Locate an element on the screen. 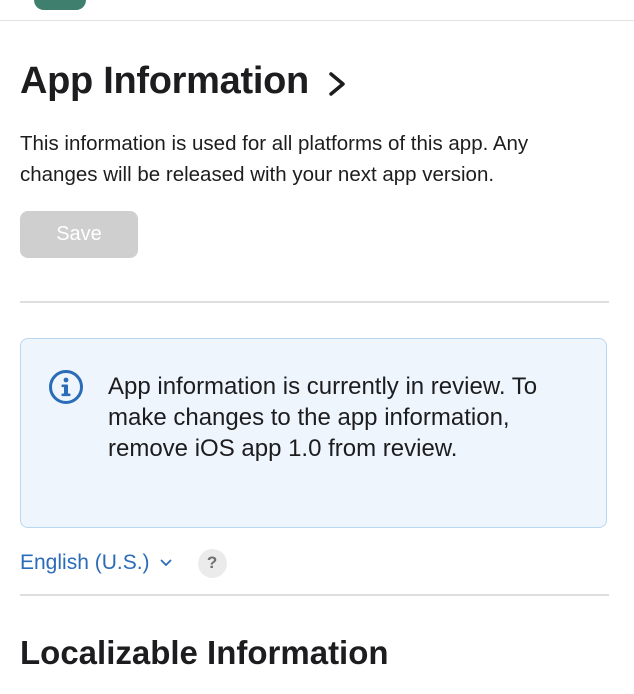  language-row: English (U.S.) ? is located at coordinates (123, 563).